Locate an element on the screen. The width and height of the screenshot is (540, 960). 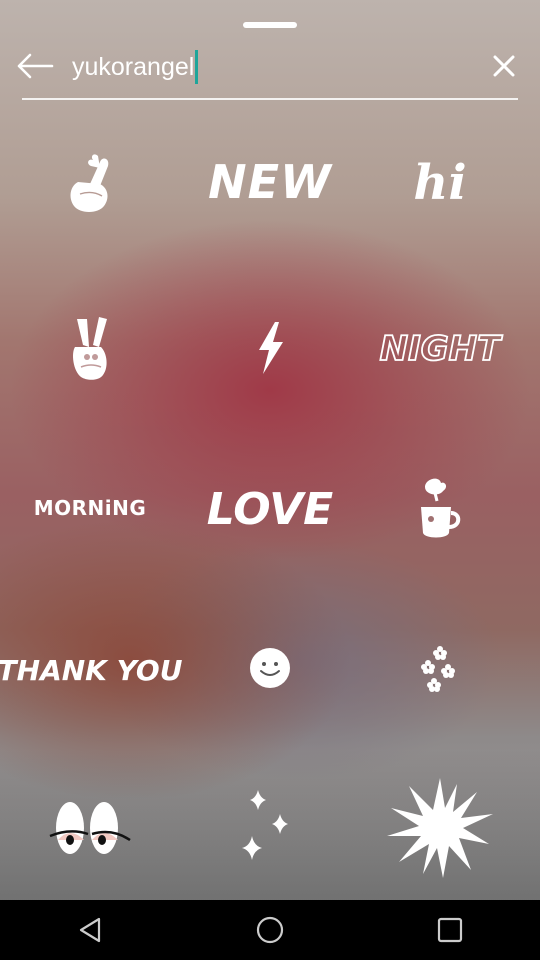
peace-sign-hand-icon is located at coordinates (90, 348).